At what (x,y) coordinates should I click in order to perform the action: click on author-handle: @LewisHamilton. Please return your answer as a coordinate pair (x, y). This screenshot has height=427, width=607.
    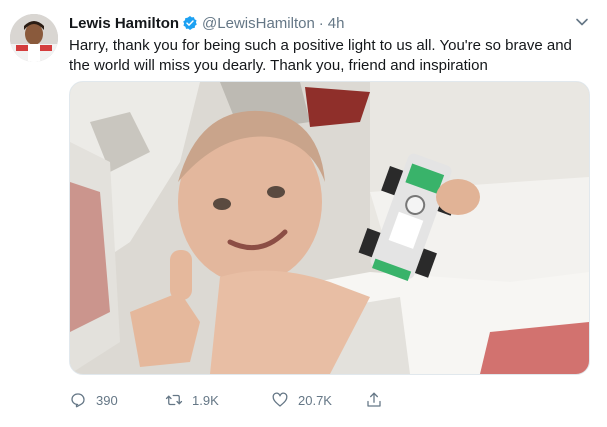
    Looking at the image, I should click on (258, 23).